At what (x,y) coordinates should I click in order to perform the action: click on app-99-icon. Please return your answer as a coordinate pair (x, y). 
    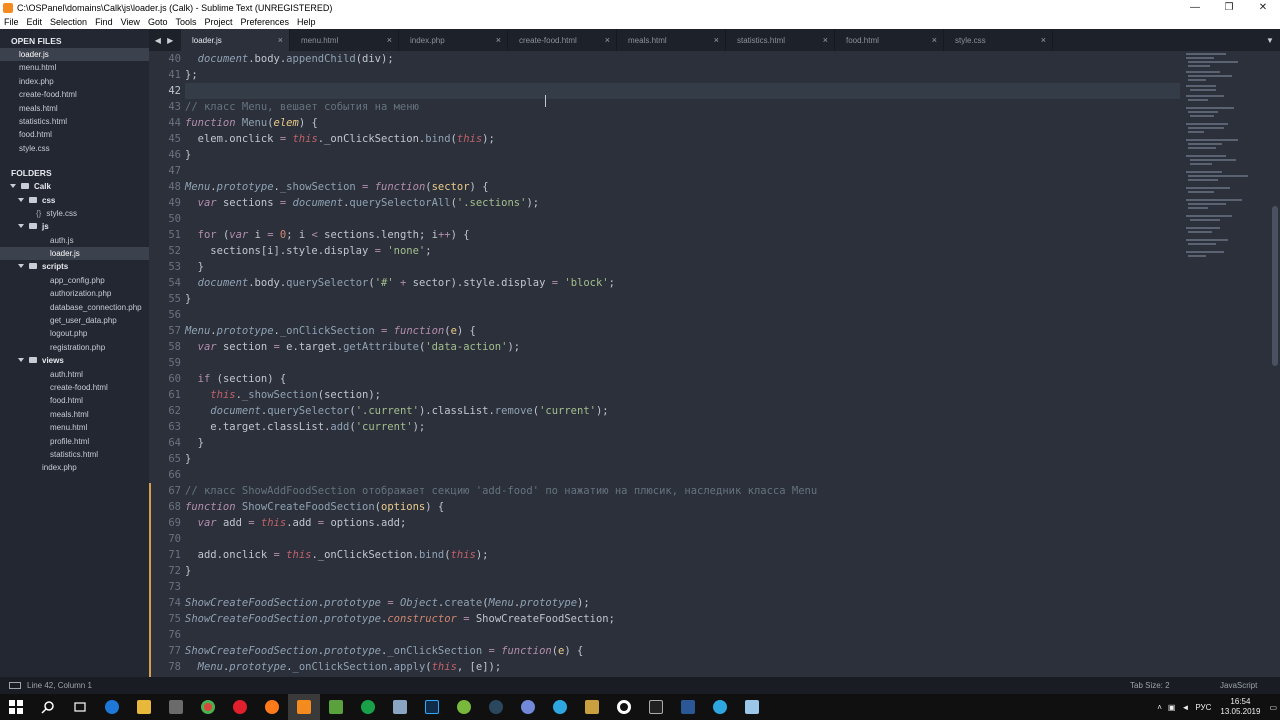
    Looking at the image, I should click on (592, 707).